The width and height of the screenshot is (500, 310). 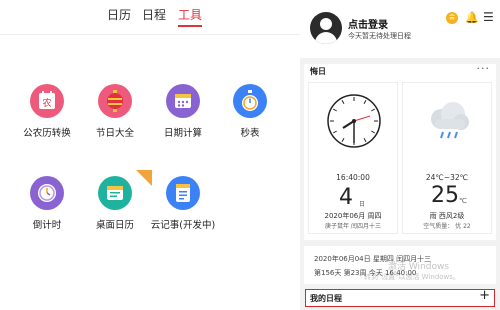 I want to click on login-subtitle: 今天暂无待处理日程, so click(x=379, y=36).